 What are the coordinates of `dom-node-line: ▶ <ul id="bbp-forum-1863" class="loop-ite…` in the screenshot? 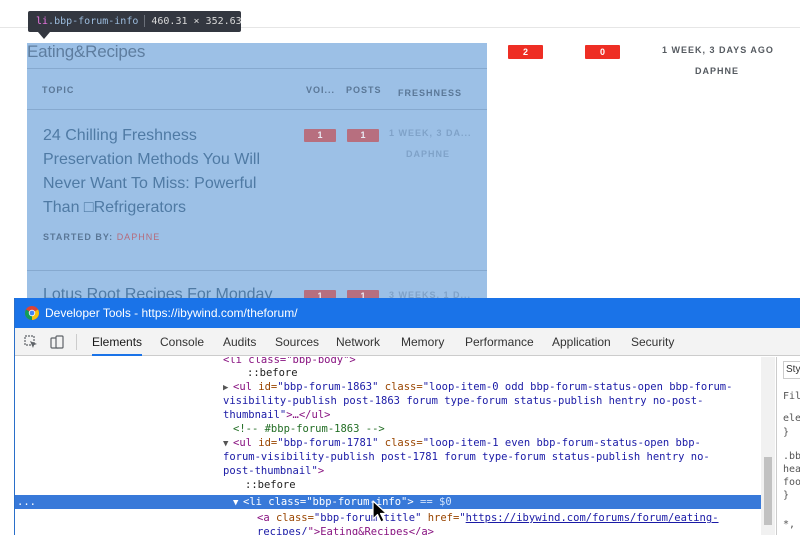 It's located at (477, 387).